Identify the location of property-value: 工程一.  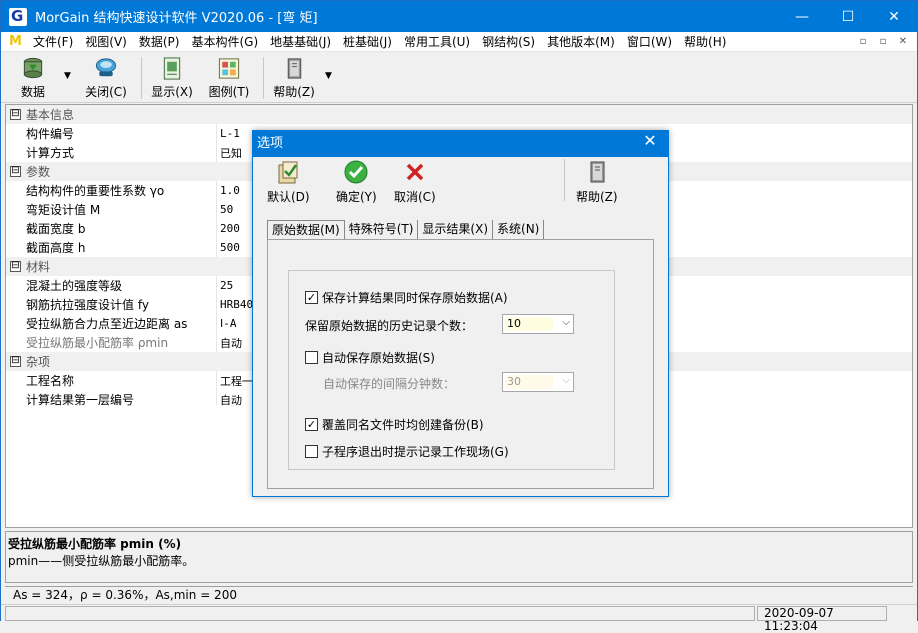
(236, 381).